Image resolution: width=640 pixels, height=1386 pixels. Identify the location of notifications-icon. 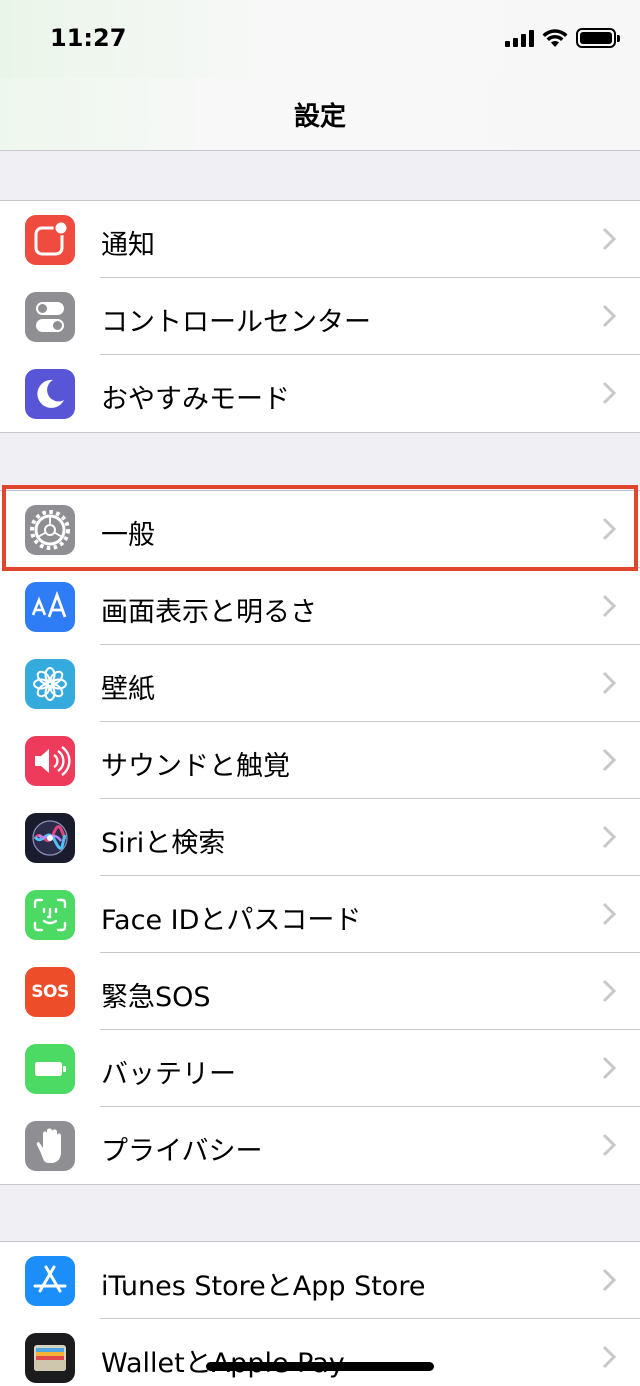
(50, 240).